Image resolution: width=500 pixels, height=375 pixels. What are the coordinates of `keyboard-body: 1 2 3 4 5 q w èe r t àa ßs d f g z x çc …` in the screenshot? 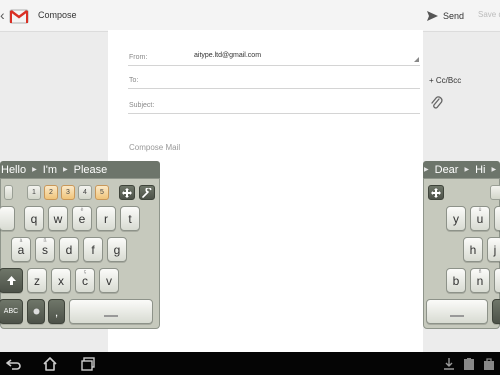 It's located at (80, 253).